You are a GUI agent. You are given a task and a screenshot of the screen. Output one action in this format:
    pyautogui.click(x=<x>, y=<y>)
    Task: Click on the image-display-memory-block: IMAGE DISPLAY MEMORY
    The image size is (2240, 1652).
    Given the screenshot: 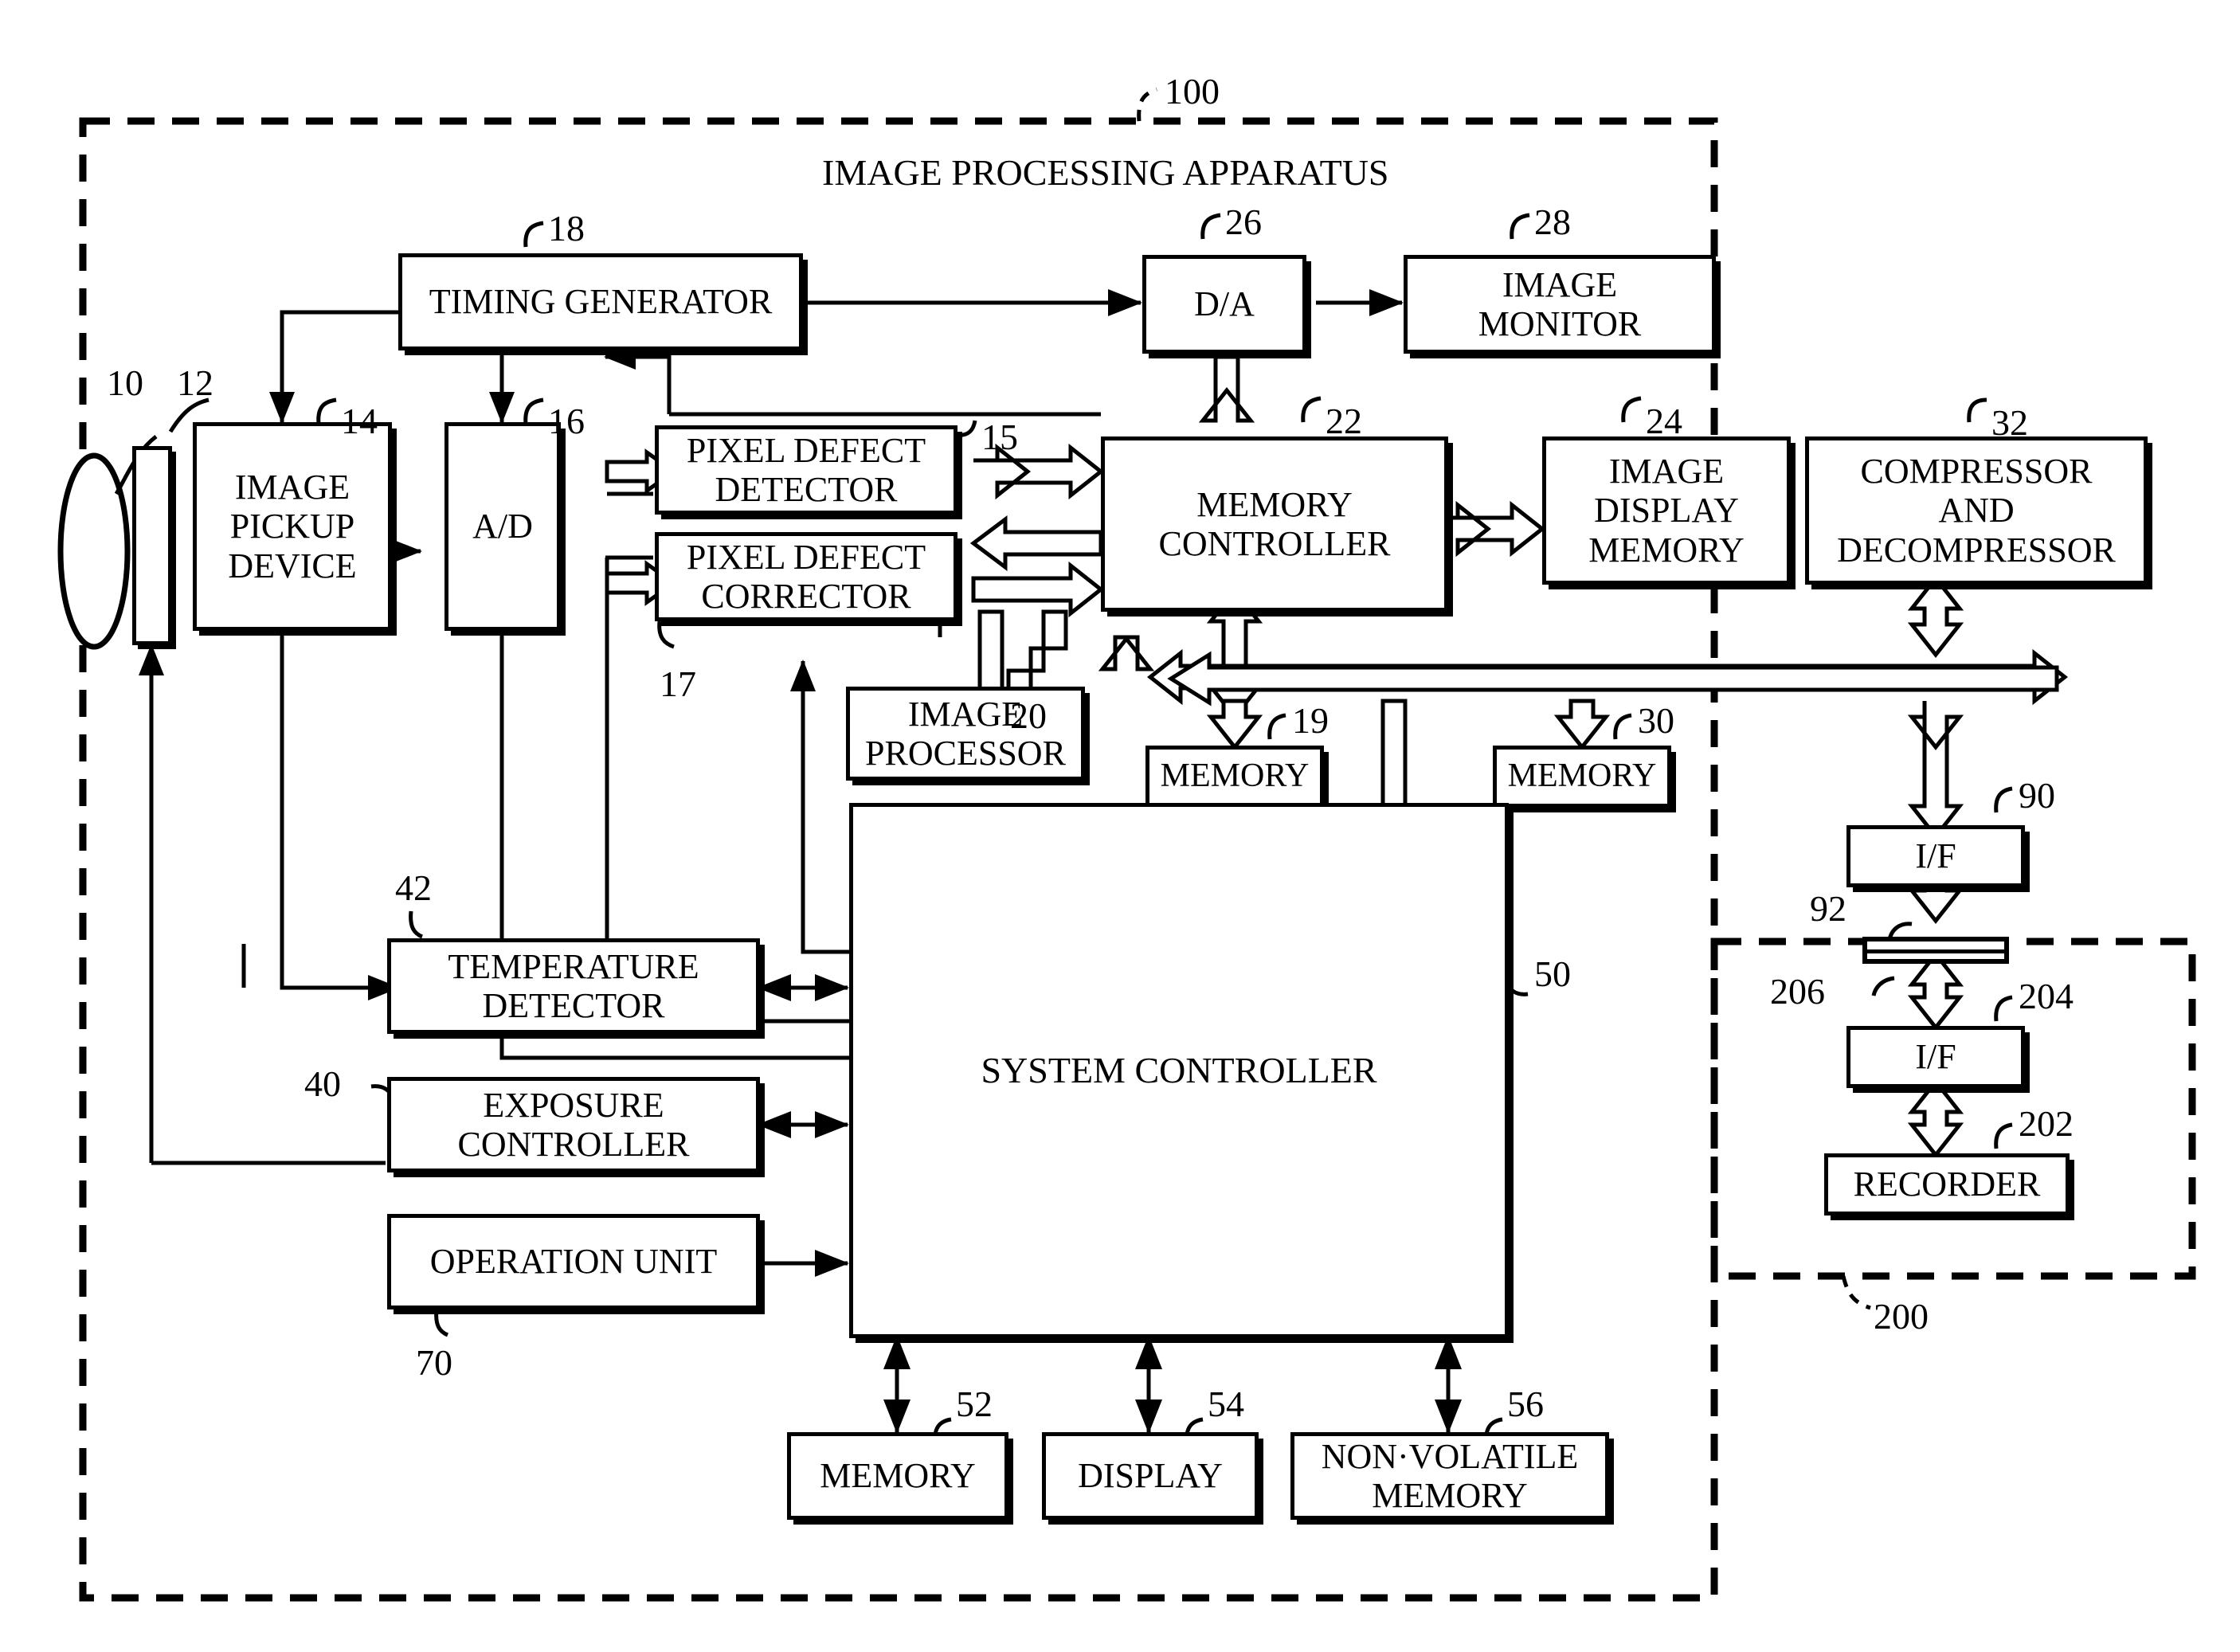 What is the action you would take?
    pyautogui.click(x=1666, y=510)
    